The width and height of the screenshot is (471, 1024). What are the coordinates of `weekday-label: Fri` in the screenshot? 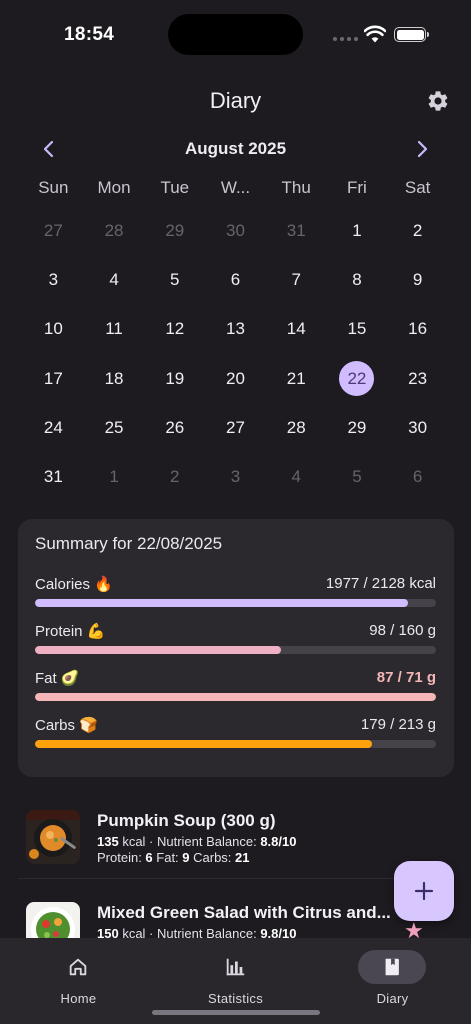 It's located at (357, 187).